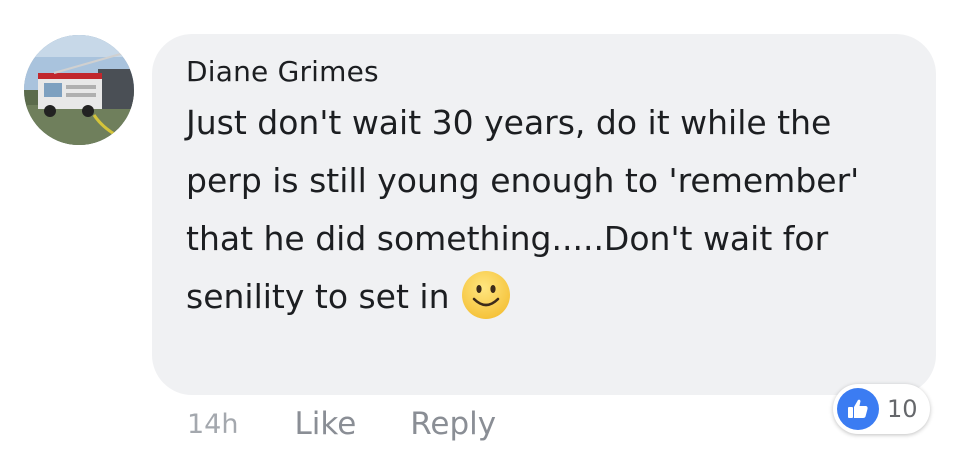  What do you see at coordinates (325, 424) in the screenshot?
I see `like-button: Like` at bounding box center [325, 424].